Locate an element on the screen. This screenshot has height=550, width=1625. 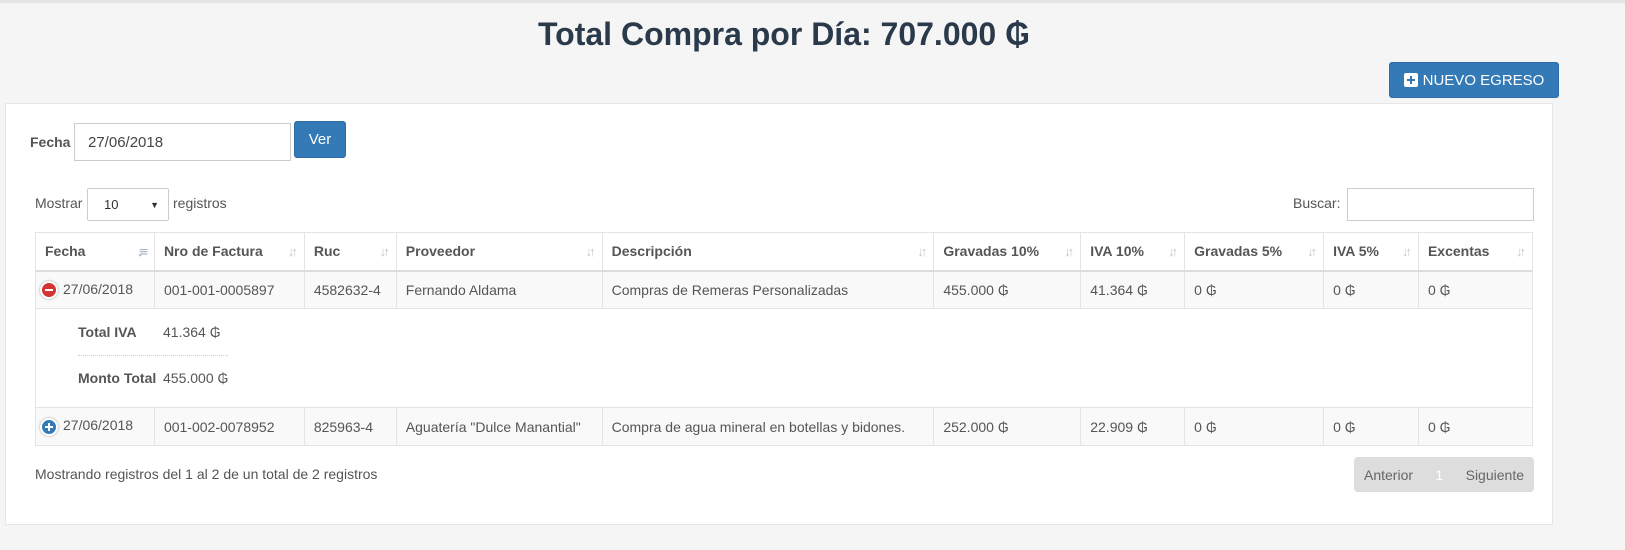
new-expense-label: NUEVO EGRESO is located at coordinates (1483, 80).